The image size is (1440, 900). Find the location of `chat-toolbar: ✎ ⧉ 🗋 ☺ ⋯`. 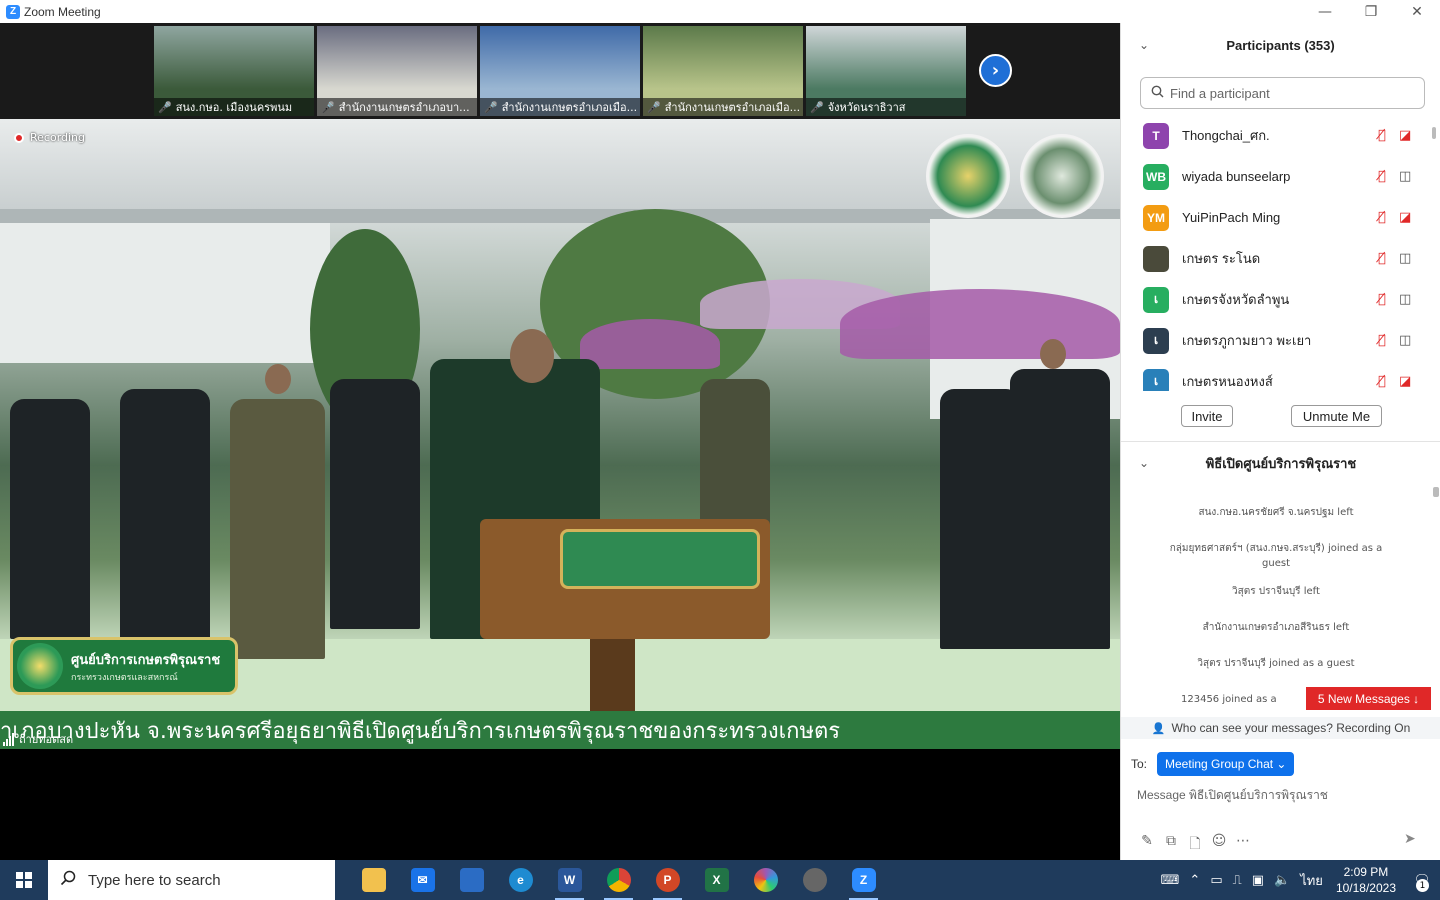

chat-toolbar: ✎ ⧉ 🗋 ☺ ⋯ is located at coordinates (1195, 845).